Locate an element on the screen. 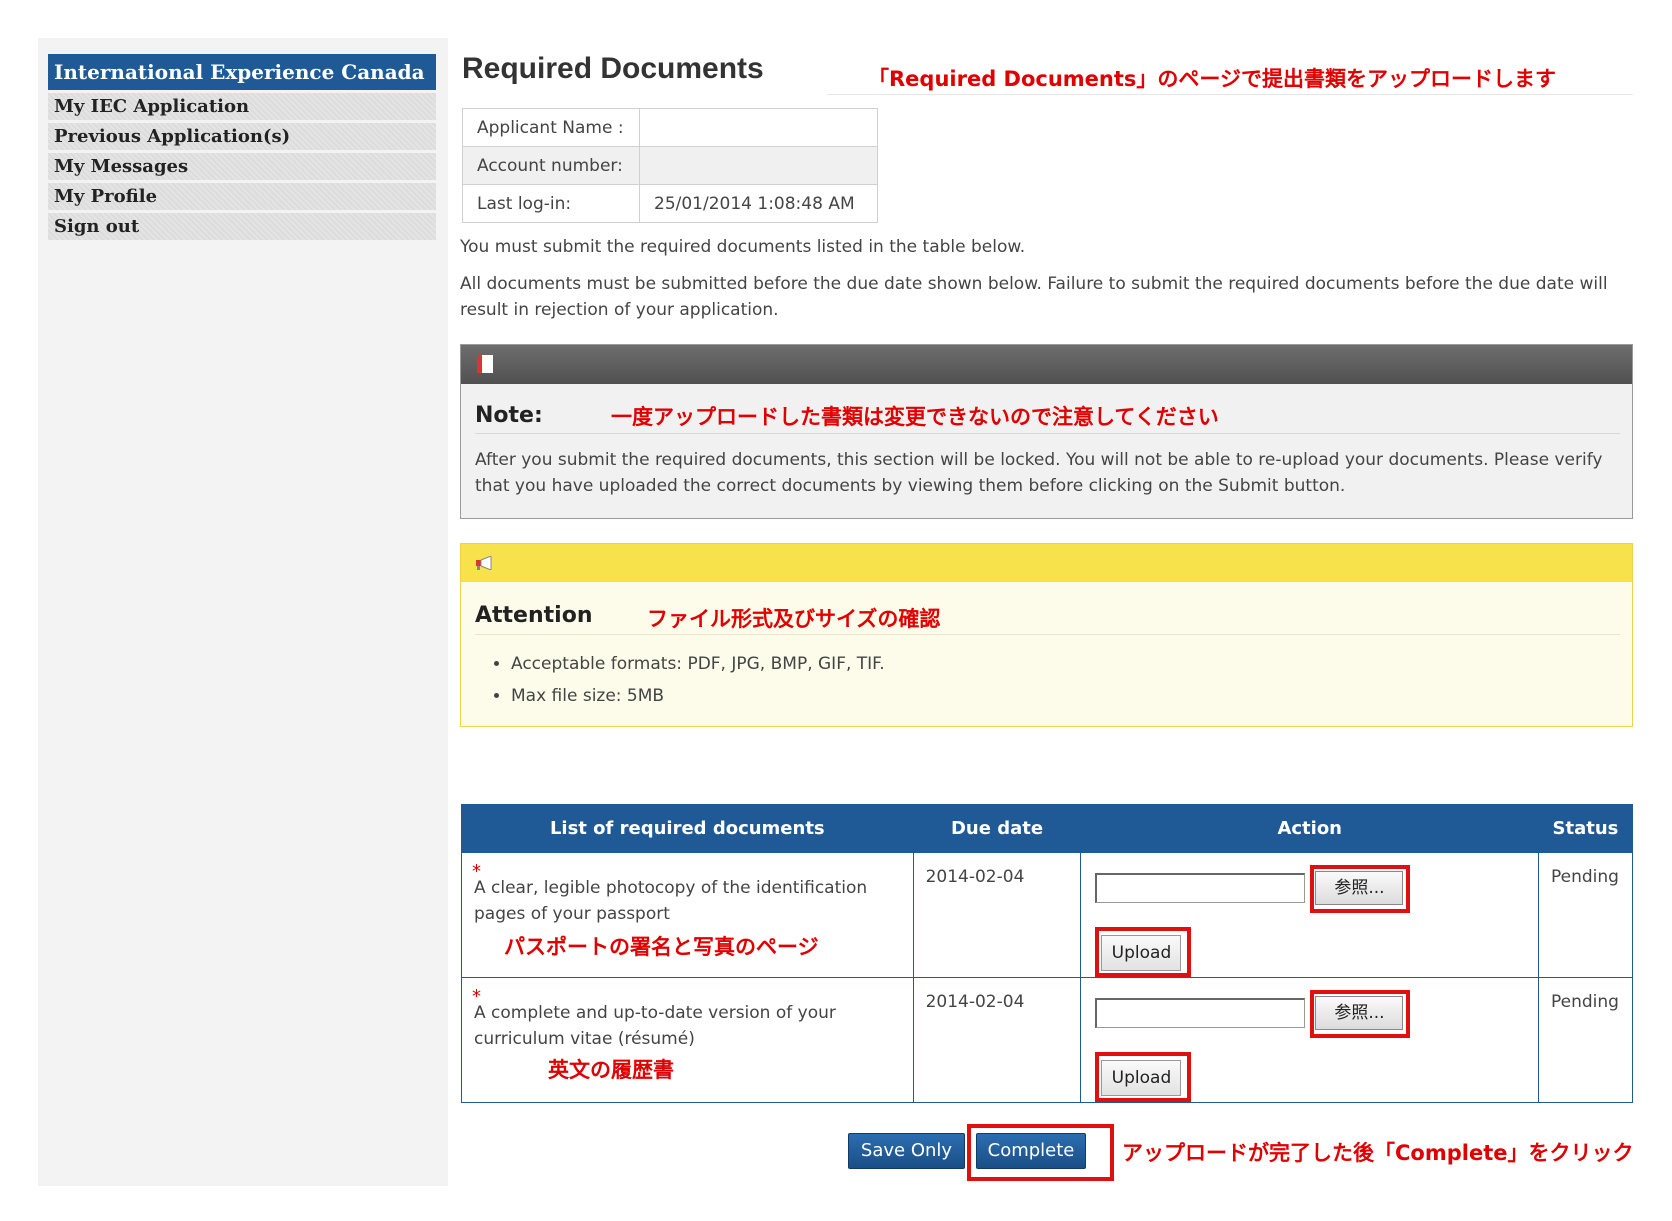  account-number-value is located at coordinates (758, 165).